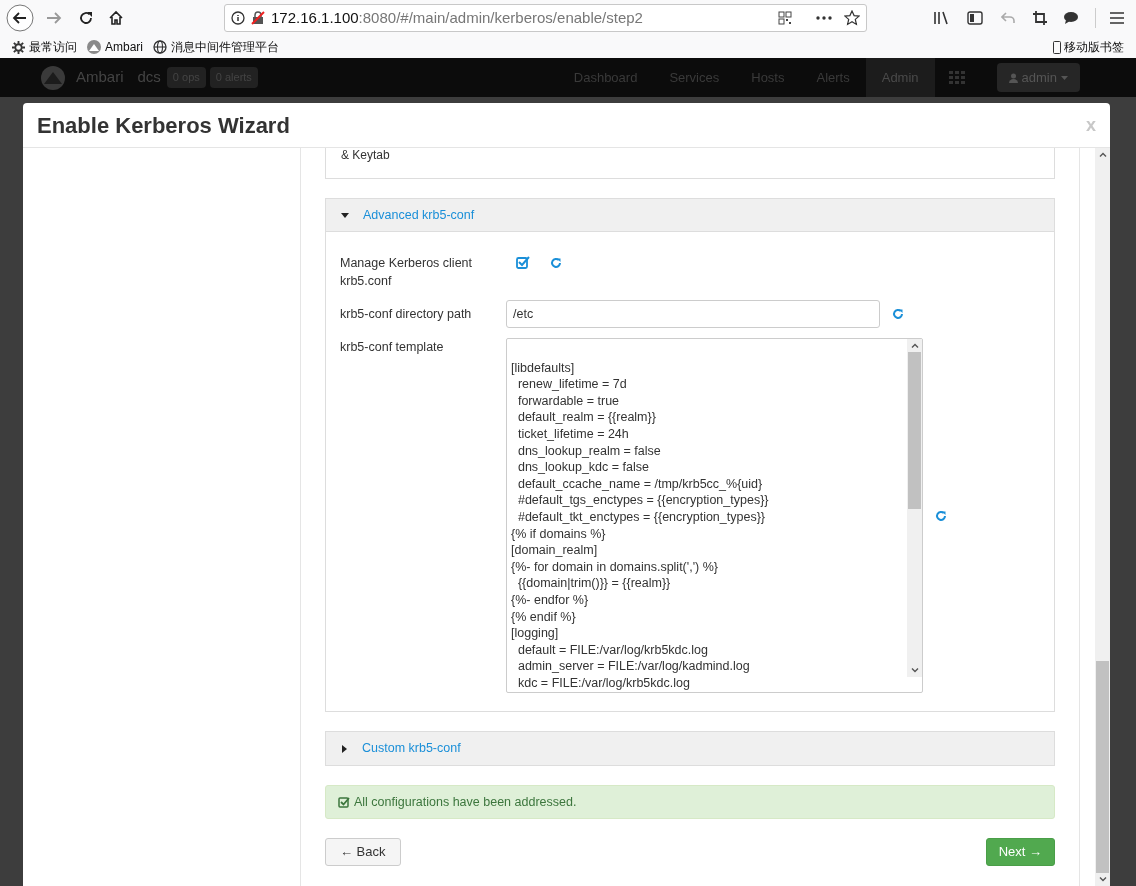 The width and height of the screenshot is (1136, 886). What do you see at coordinates (1057, 47) in the screenshot?
I see `phone-icon` at bounding box center [1057, 47].